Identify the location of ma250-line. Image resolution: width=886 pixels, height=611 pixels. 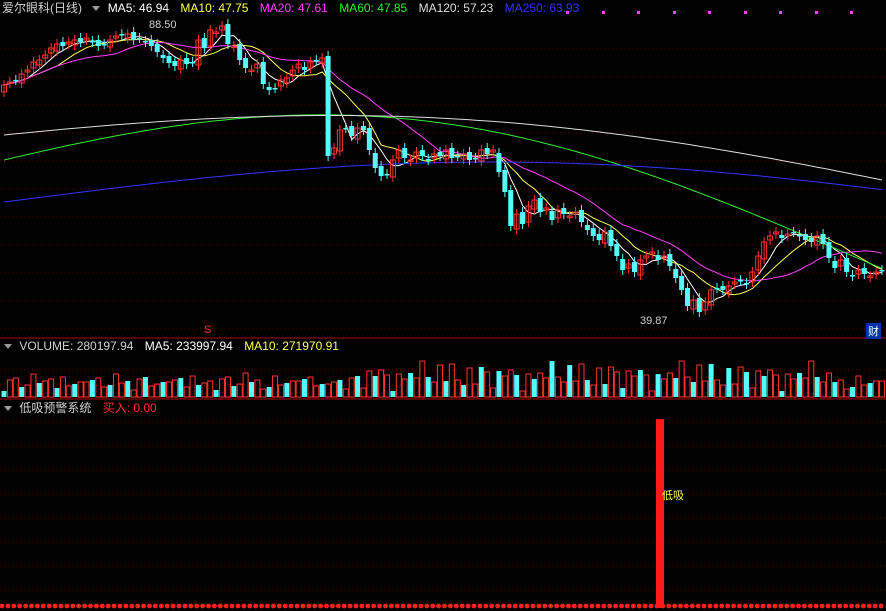
(443, 182).